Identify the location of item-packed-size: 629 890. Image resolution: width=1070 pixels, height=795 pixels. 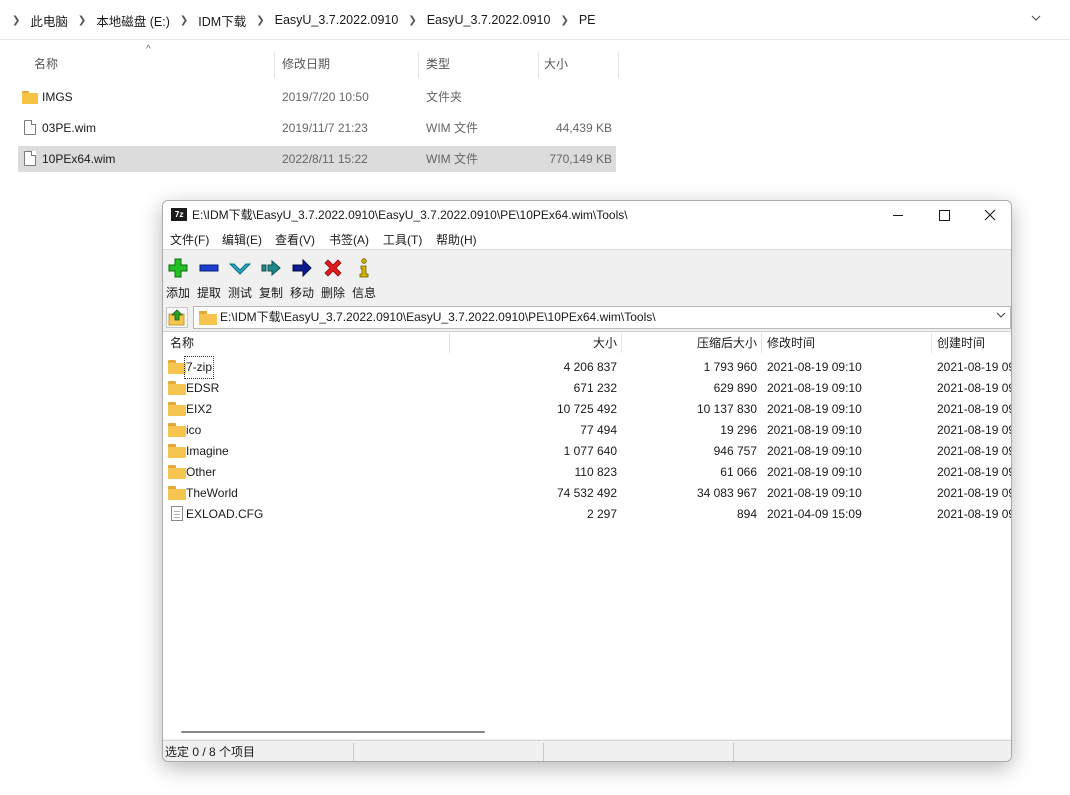
(735, 388).